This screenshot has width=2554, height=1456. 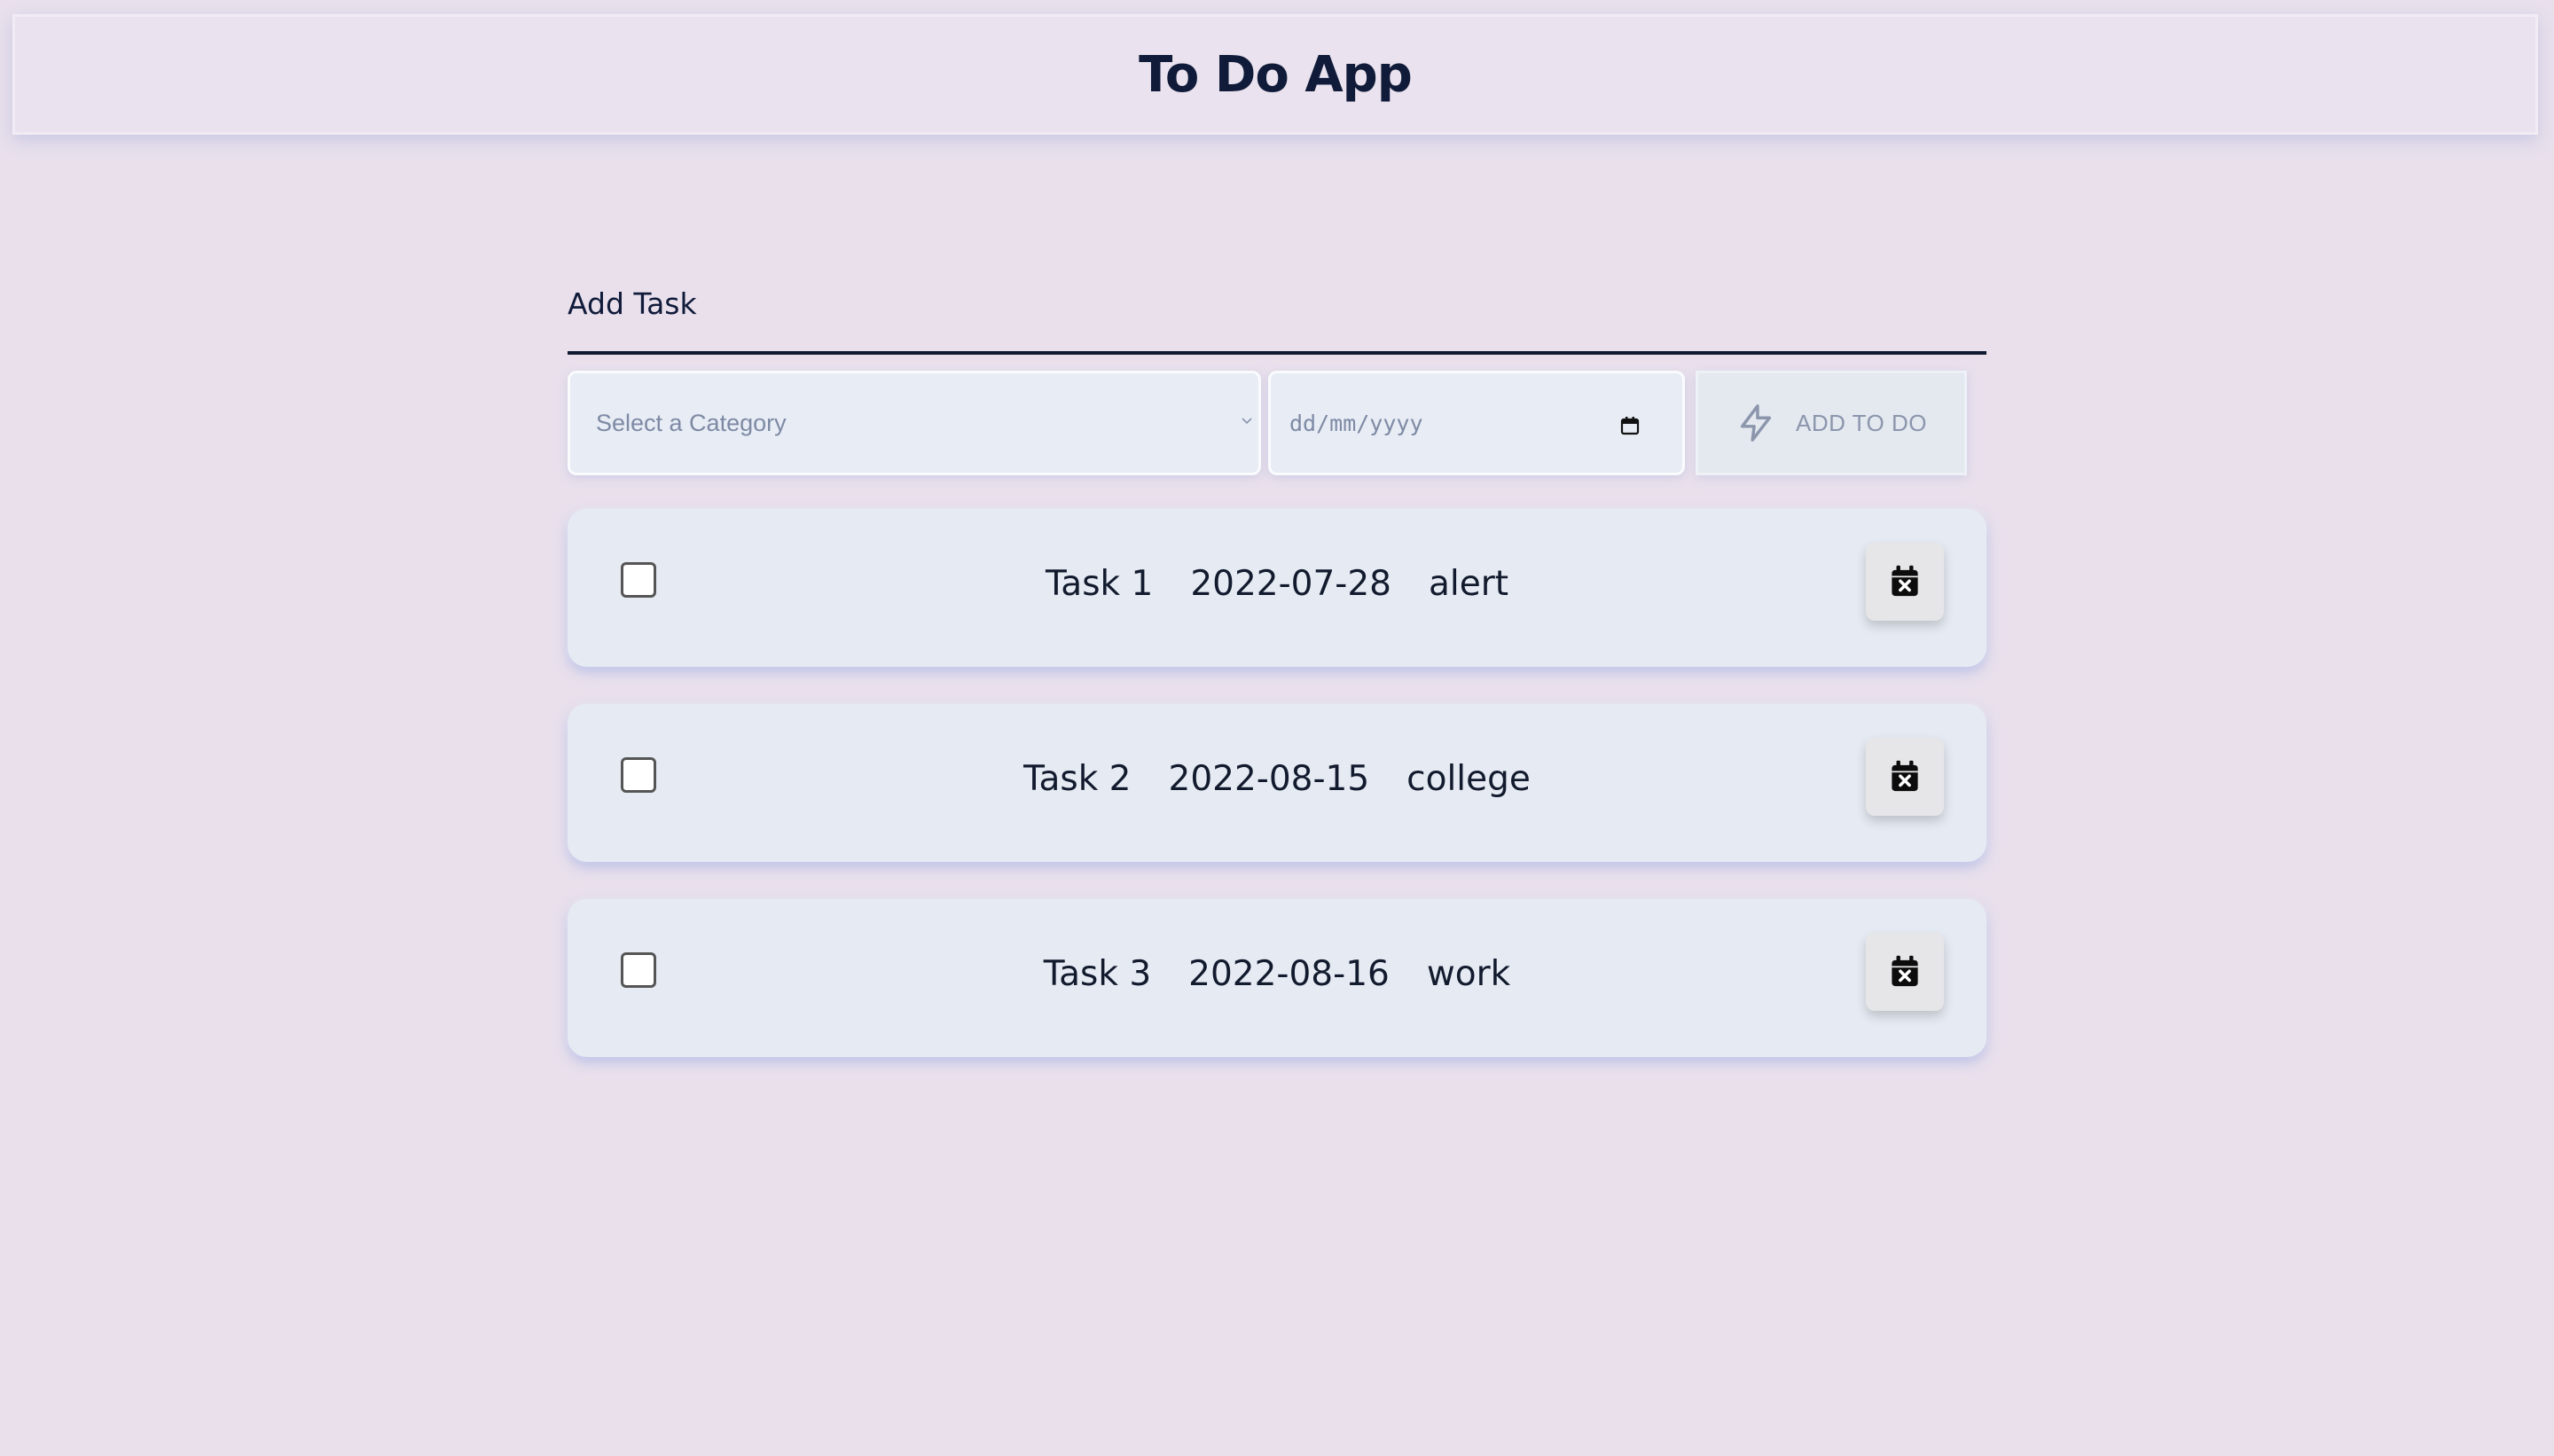 I want to click on app-title: To Do App, so click(x=1276, y=74).